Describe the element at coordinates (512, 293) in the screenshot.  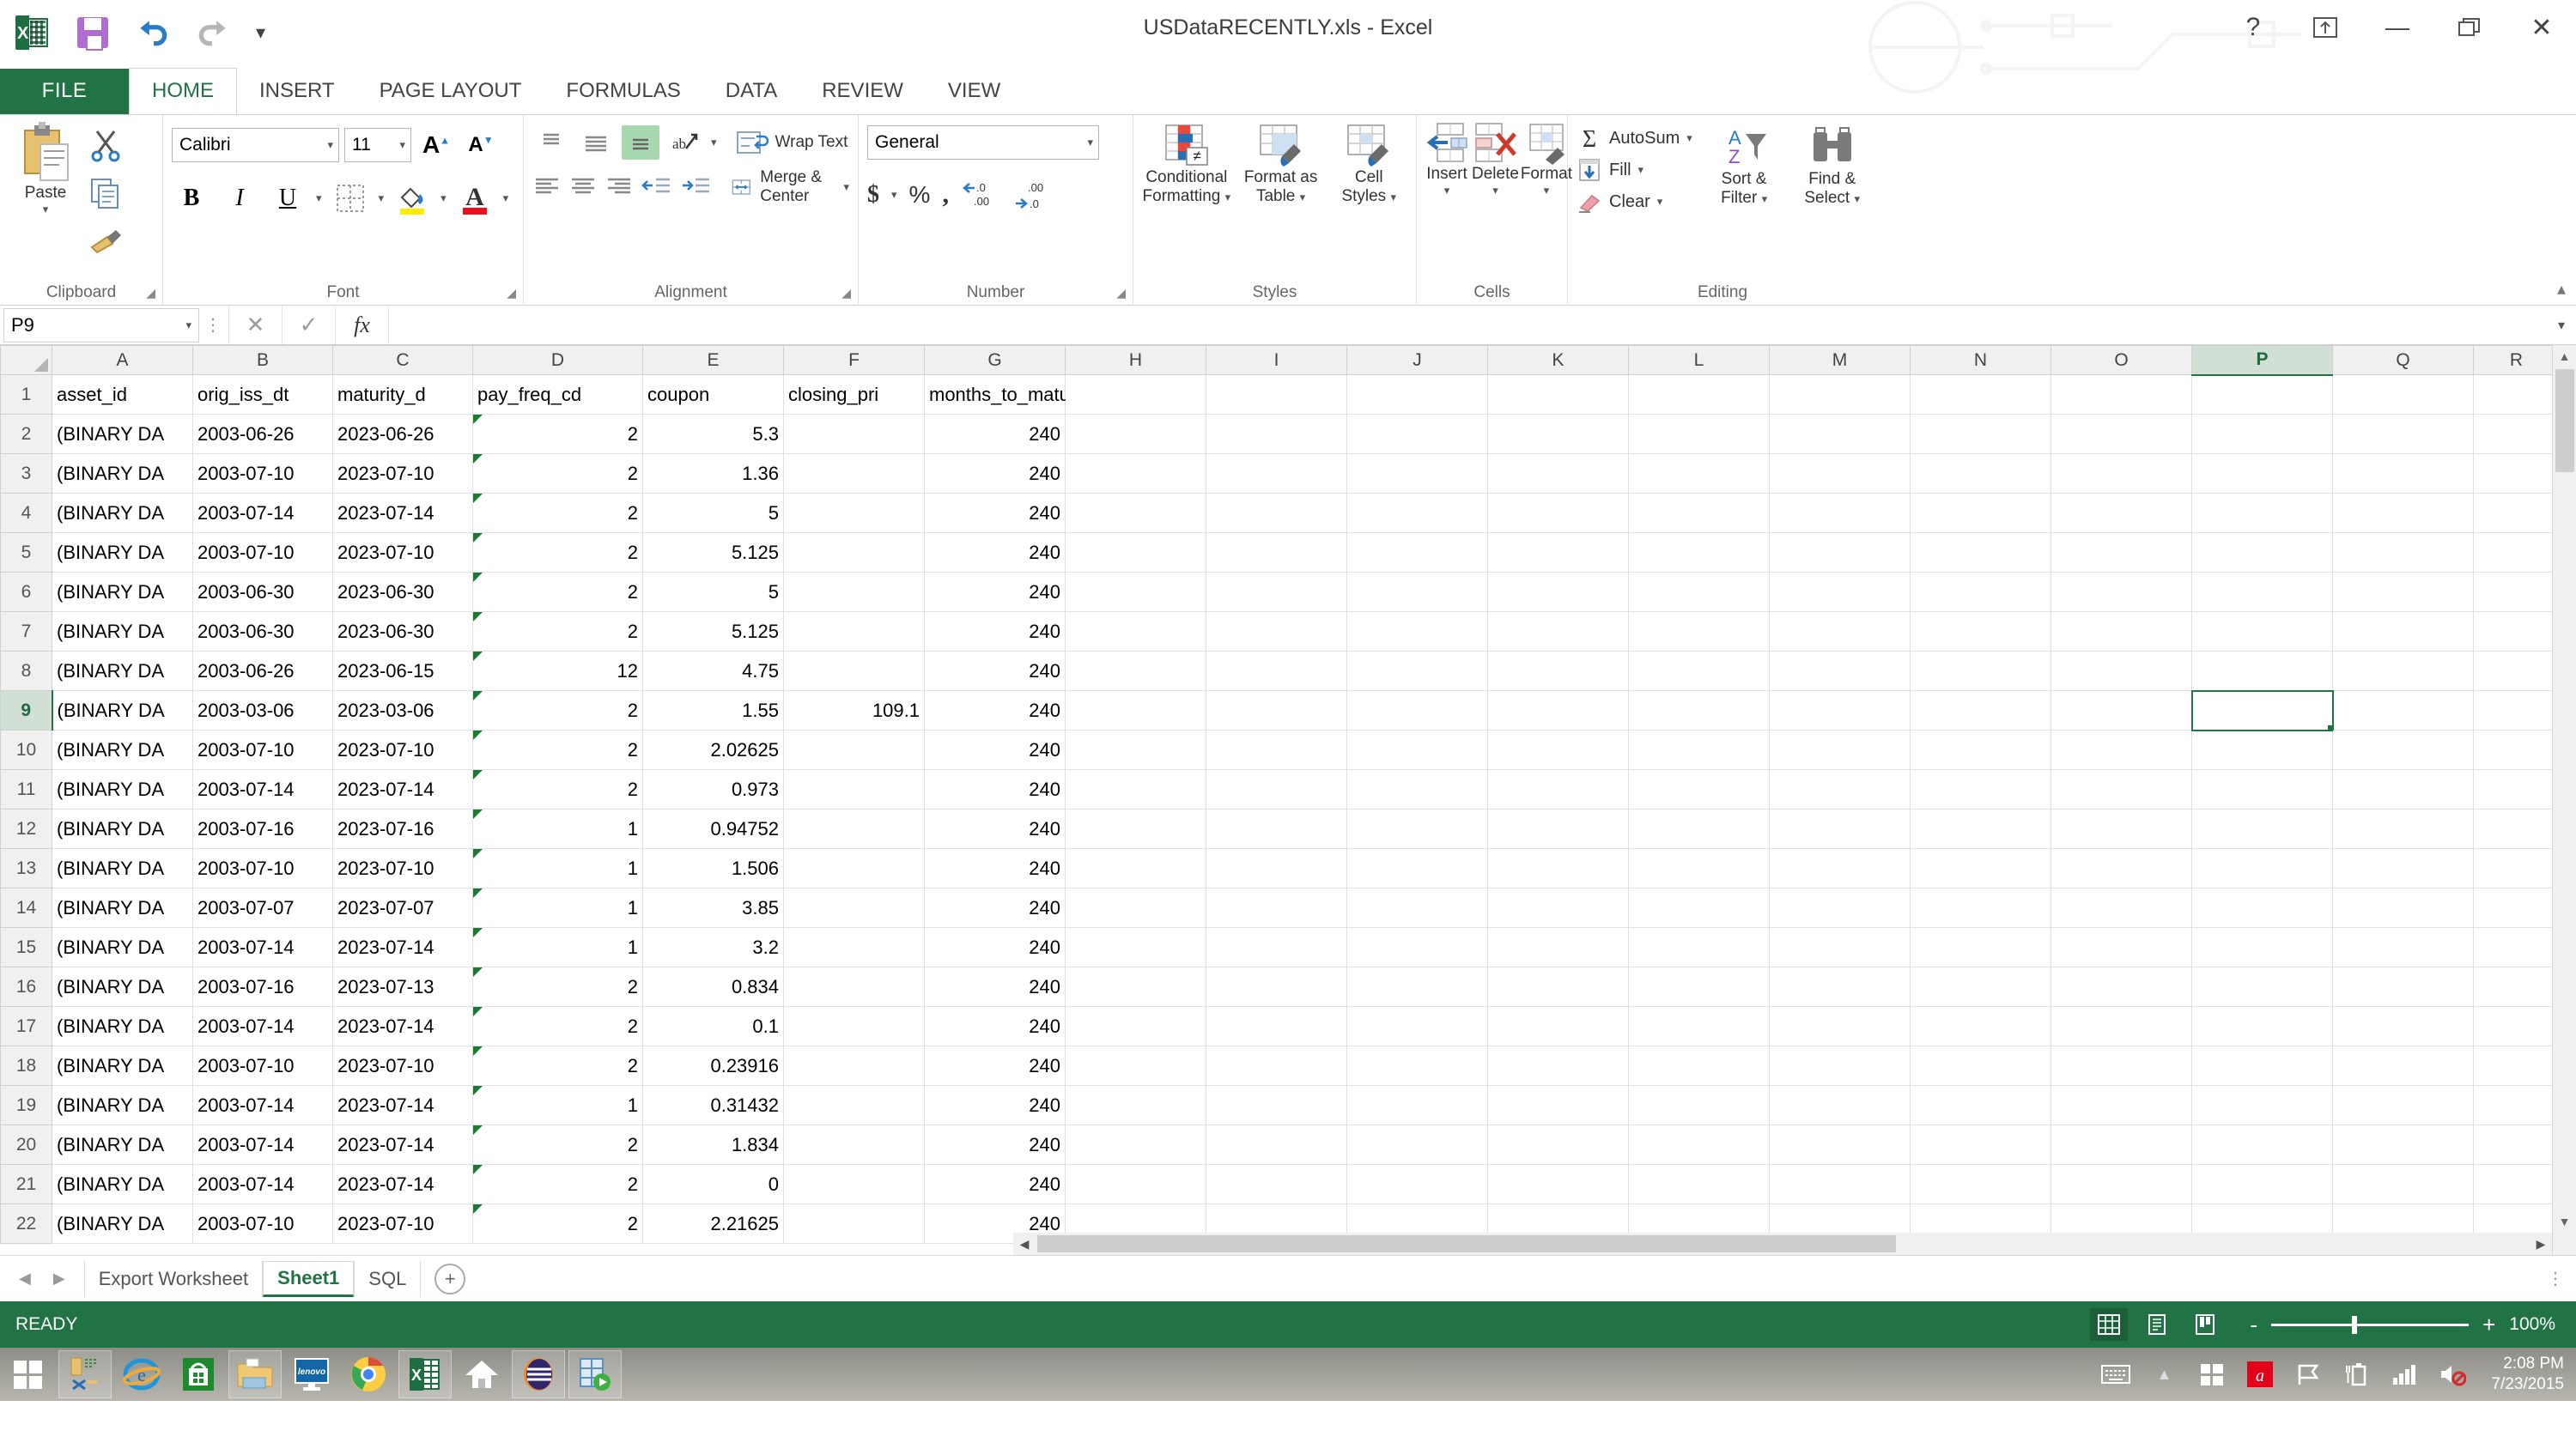
I see `font-dialog-launcher: ◢` at that location.